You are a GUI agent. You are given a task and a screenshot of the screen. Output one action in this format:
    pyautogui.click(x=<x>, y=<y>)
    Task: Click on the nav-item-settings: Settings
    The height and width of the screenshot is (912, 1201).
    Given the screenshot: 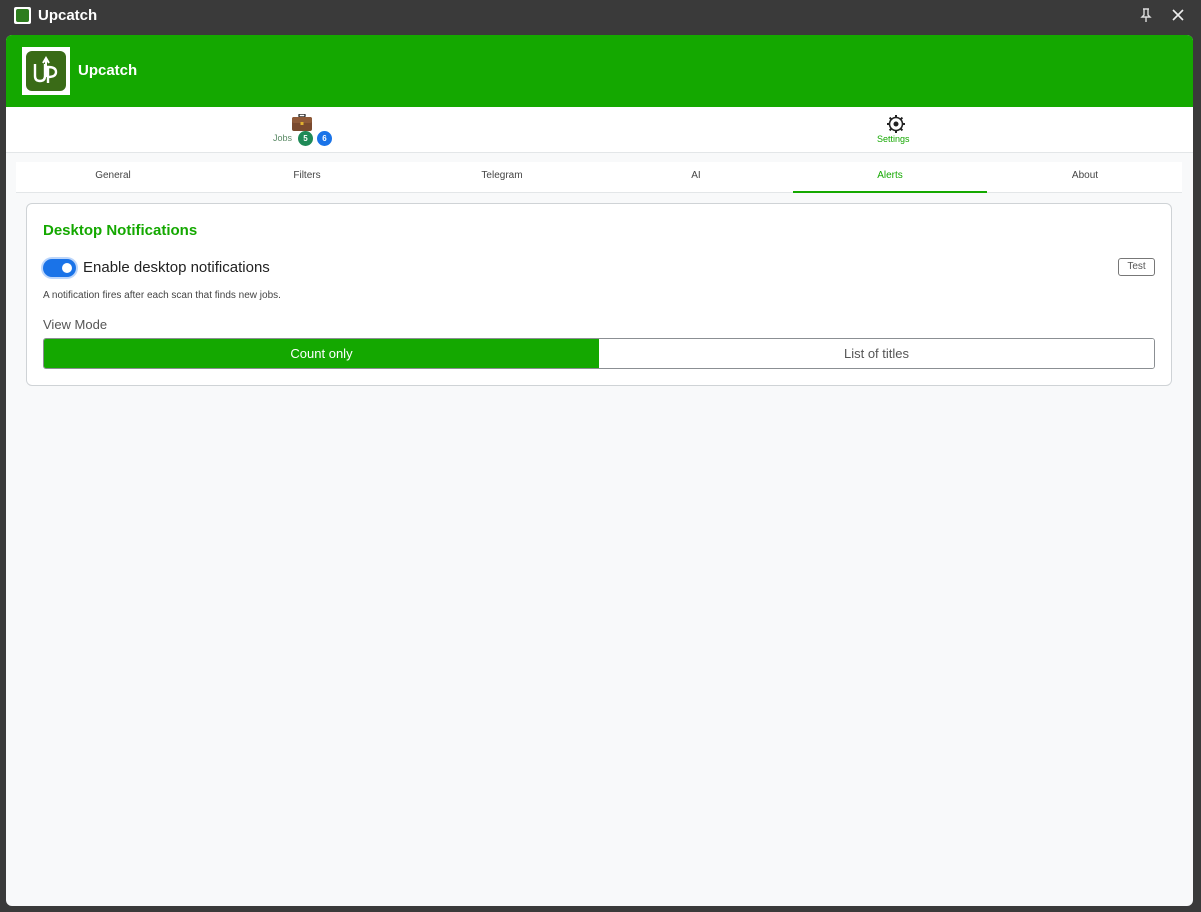 What is the action you would take?
    pyautogui.click(x=896, y=130)
    